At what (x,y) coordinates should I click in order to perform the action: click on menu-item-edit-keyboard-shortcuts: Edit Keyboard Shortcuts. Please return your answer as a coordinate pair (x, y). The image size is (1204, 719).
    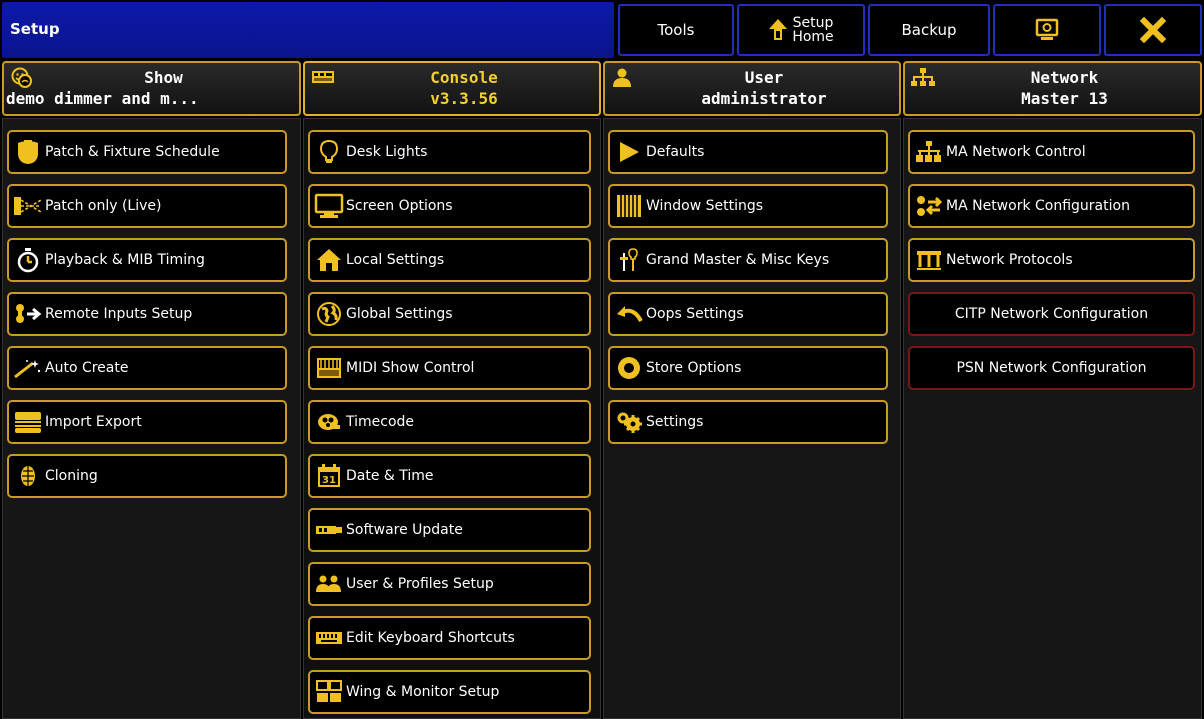
    Looking at the image, I should click on (449, 638).